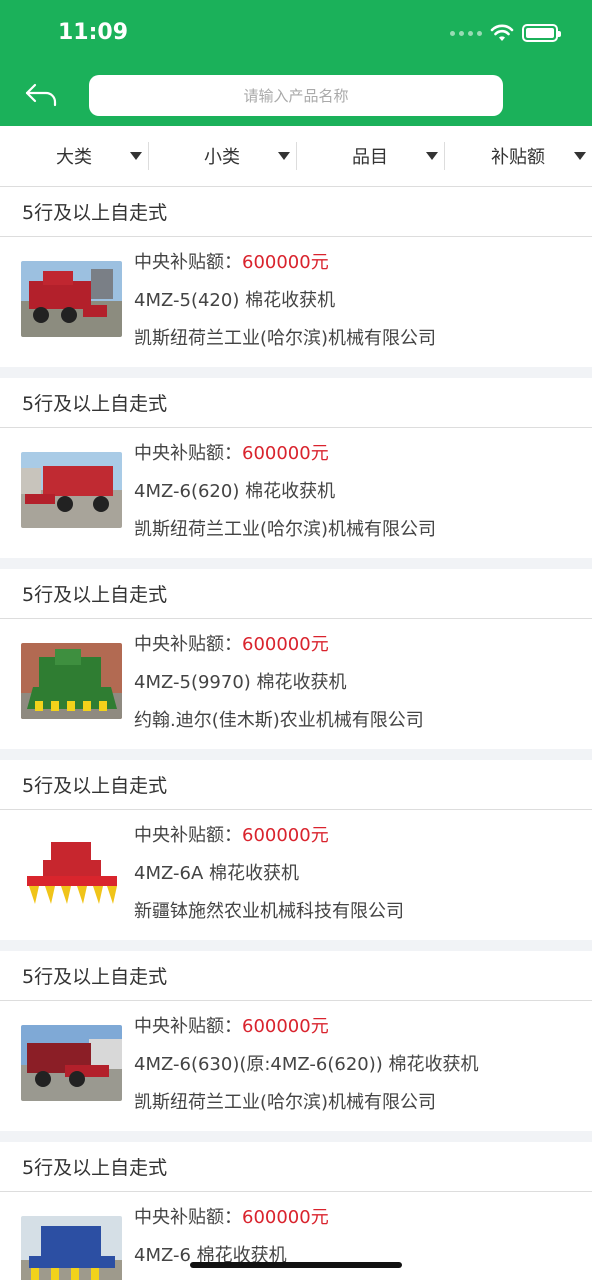 This screenshot has height=1280, width=592. What do you see at coordinates (296, 1265) in the screenshot?
I see `home-indicator` at bounding box center [296, 1265].